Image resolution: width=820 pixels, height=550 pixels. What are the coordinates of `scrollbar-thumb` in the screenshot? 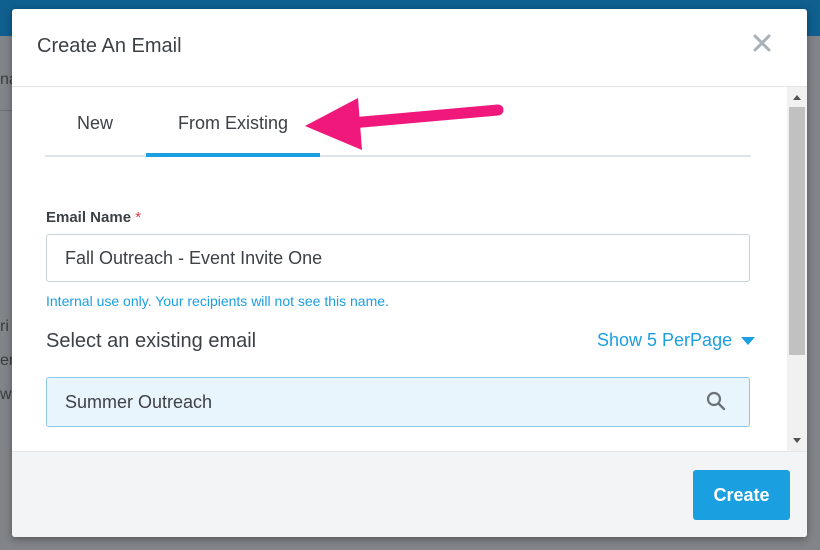 It's located at (797, 231).